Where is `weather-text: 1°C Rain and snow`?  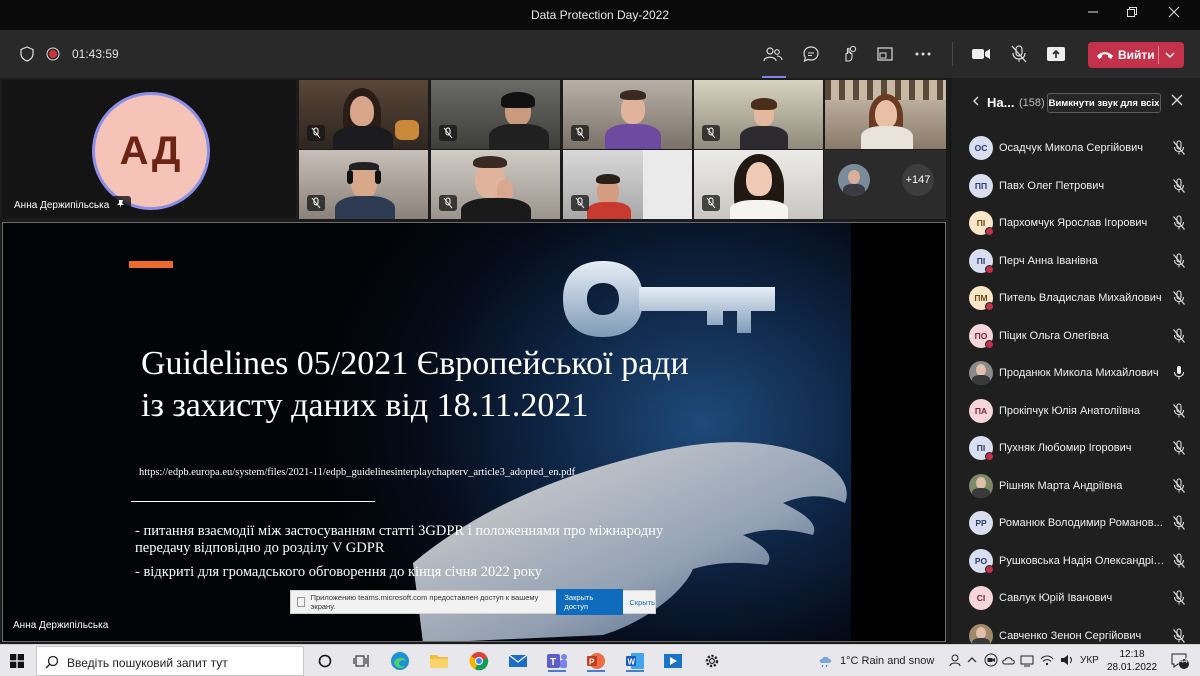
weather-text: 1°C Rain and snow is located at coordinates (887, 661).